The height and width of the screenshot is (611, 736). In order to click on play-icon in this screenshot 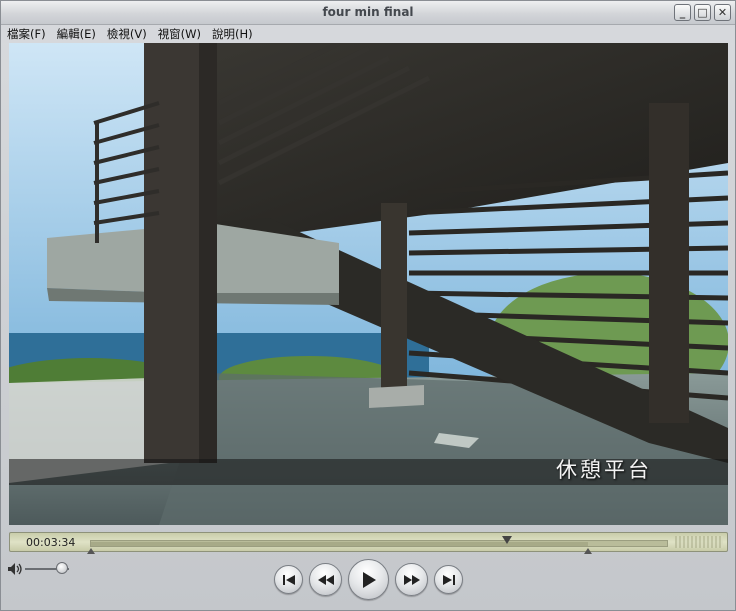, I will do `click(369, 579)`.